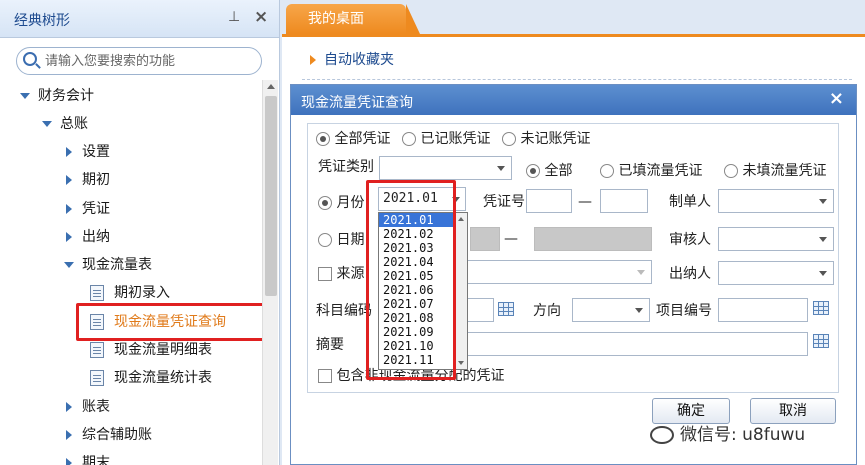 The image size is (865, 465). What do you see at coordinates (776, 201) in the screenshot?
I see `maker-select` at bounding box center [776, 201].